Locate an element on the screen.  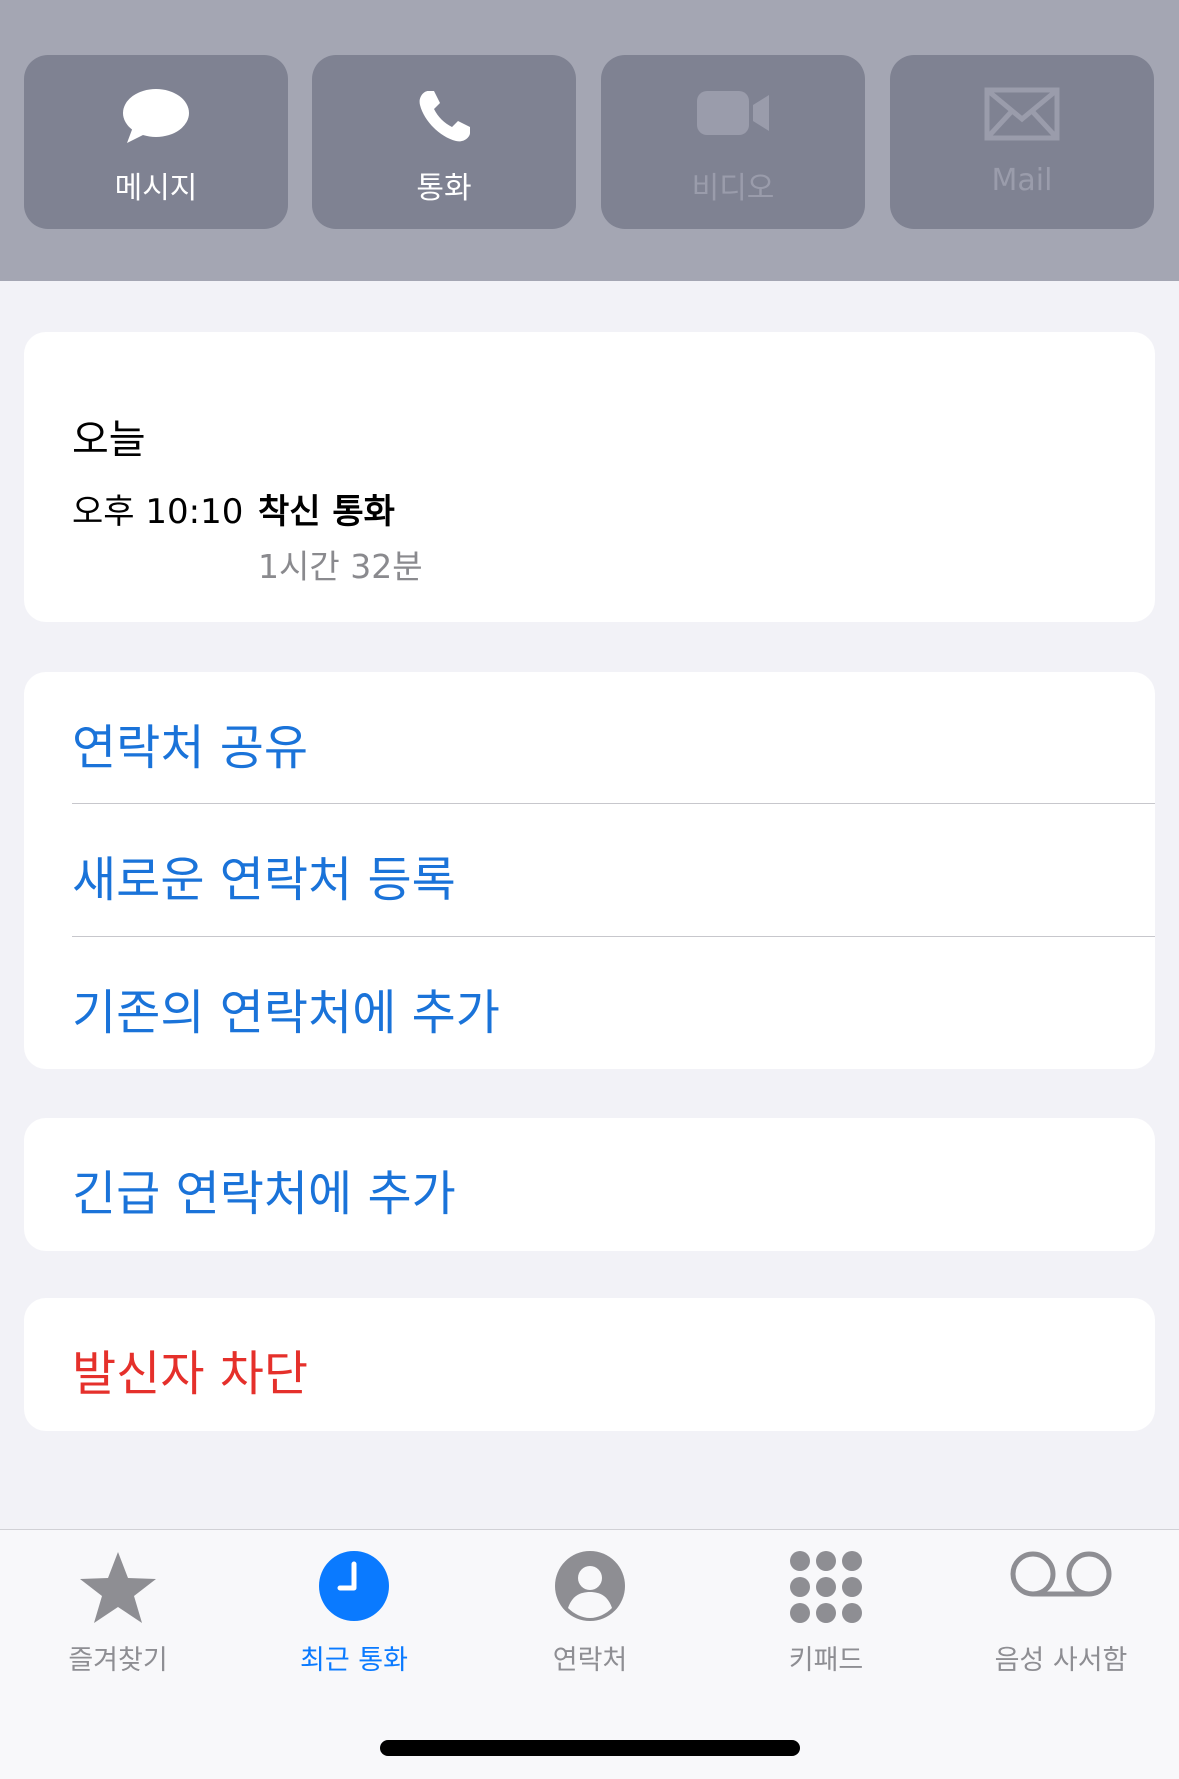
block-caller-label: 발신자 차단 is located at coordinates (190, 1374).